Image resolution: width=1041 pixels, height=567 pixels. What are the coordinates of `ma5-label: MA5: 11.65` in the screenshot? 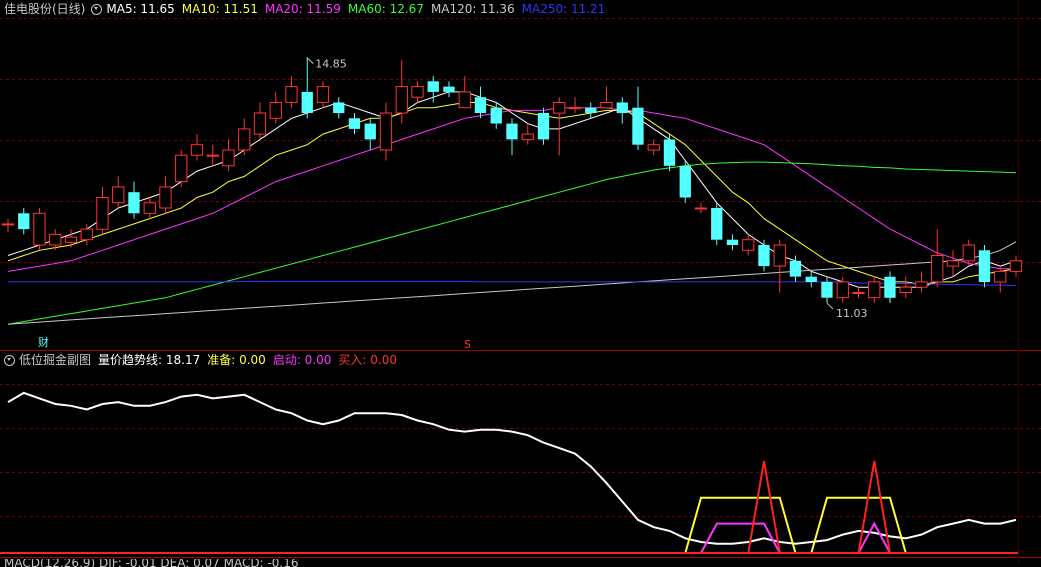 It's located at (140, 9).